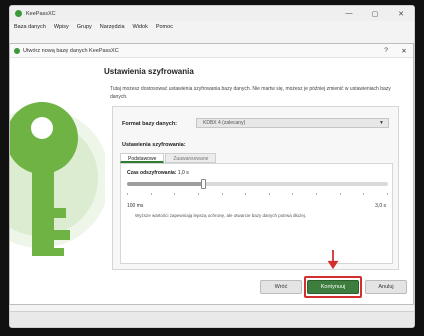 The width and height of the screenshot is (424, 336). Describe the element at coordinates (154, 145) in the screenshot. I see `encryption-settings-label: Ustawienia szyfrowania:` at that location.